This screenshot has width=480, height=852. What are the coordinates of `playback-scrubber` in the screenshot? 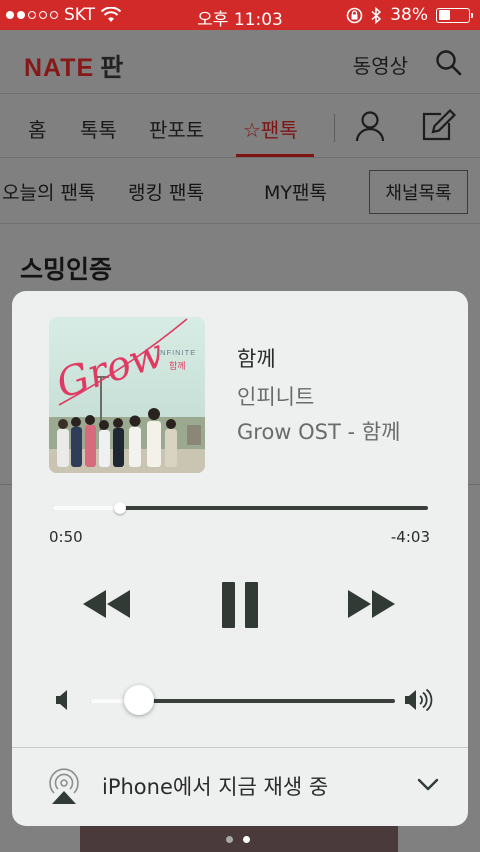 It's located at (240, 508).